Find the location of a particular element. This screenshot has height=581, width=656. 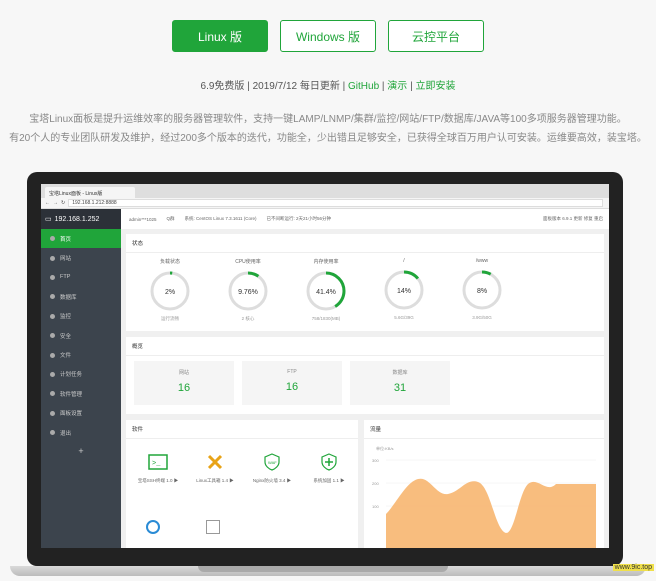

status-title: 状态 is located at coordinates (365, 243).